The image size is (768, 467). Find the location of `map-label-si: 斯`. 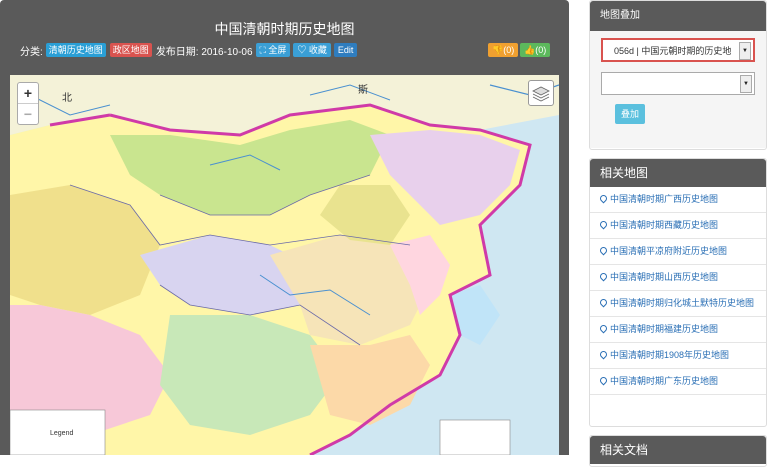

map-label-si: 斯 is located at coordinates (363, 90).